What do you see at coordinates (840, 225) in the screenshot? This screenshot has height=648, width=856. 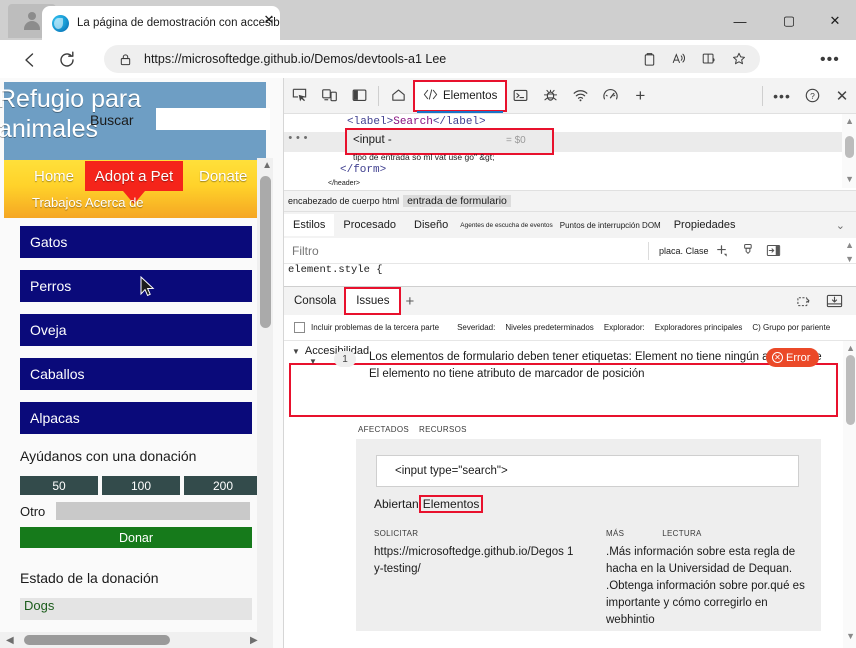 I see `chevron-down-icon: ⌄` at bounding box center [840, 225].